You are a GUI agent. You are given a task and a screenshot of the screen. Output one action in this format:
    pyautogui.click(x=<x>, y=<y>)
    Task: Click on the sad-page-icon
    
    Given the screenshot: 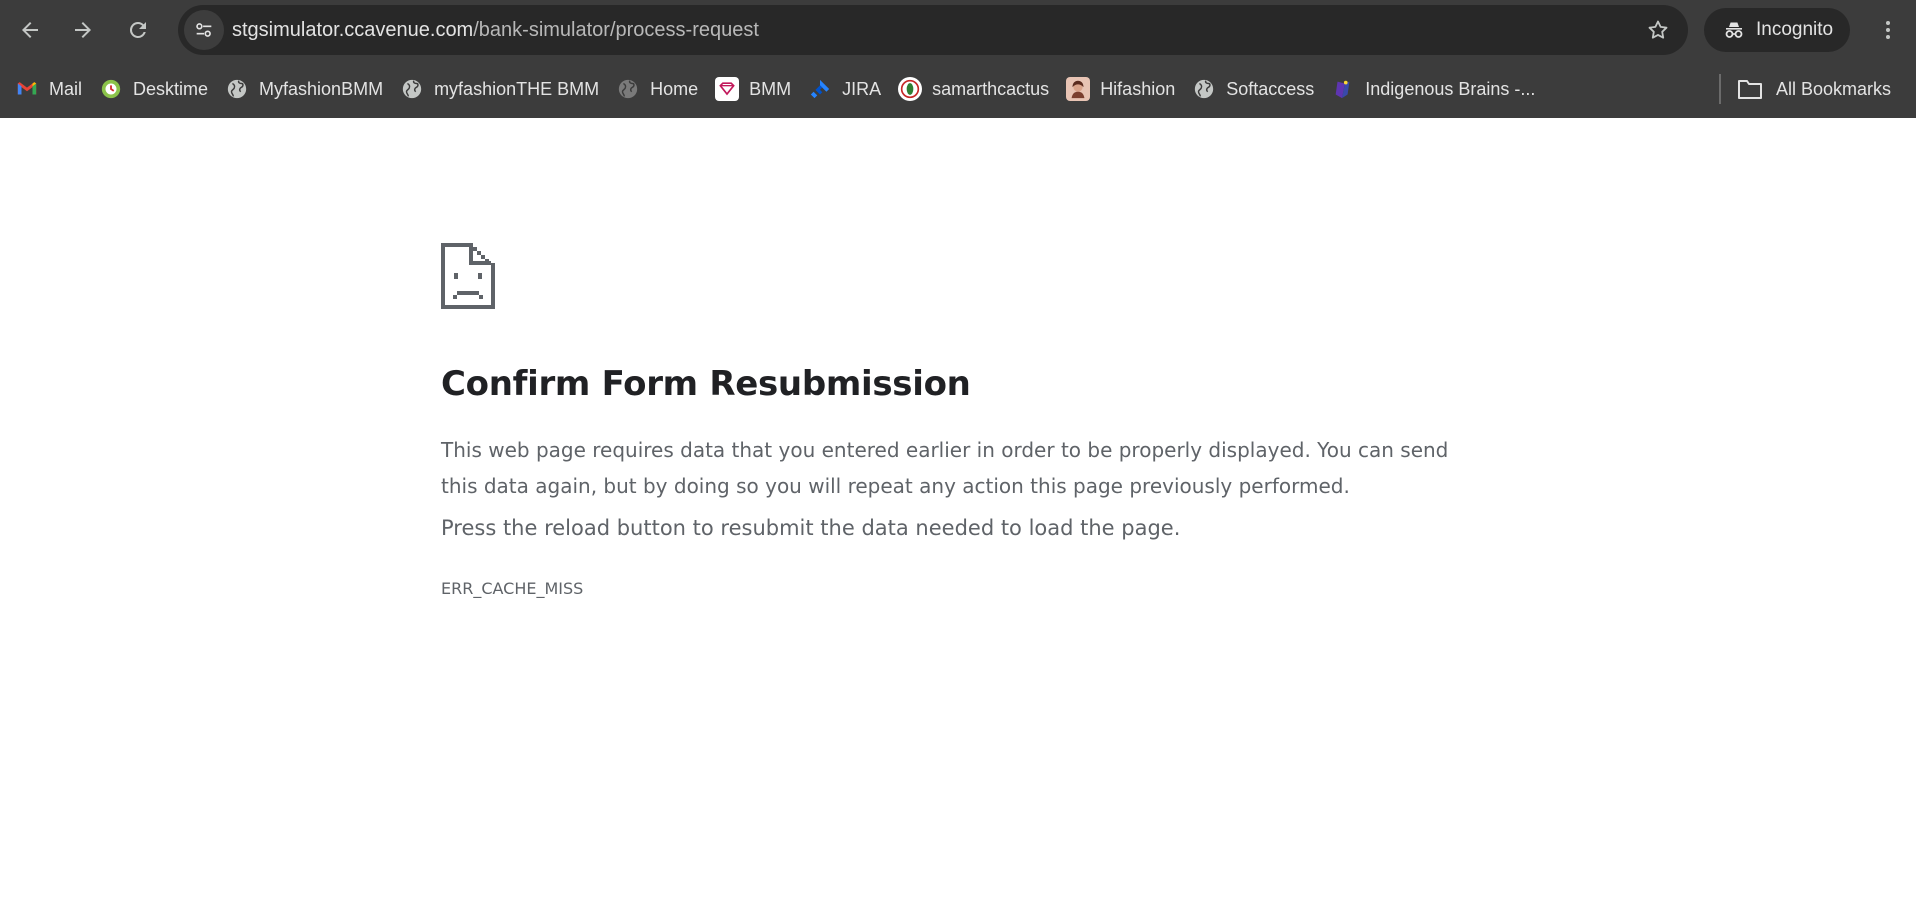 What is the action you would take?
    pyautogui.click(x=468, y=276)
    